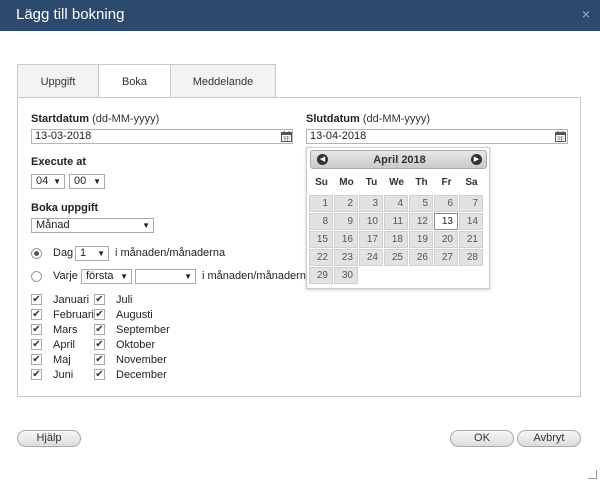 Image resolution: width=600 pixels, height=482 pixels. Describe the element at coordinates (165, 276) in the screenshot. I see `weekday-select: ▼` at that location.